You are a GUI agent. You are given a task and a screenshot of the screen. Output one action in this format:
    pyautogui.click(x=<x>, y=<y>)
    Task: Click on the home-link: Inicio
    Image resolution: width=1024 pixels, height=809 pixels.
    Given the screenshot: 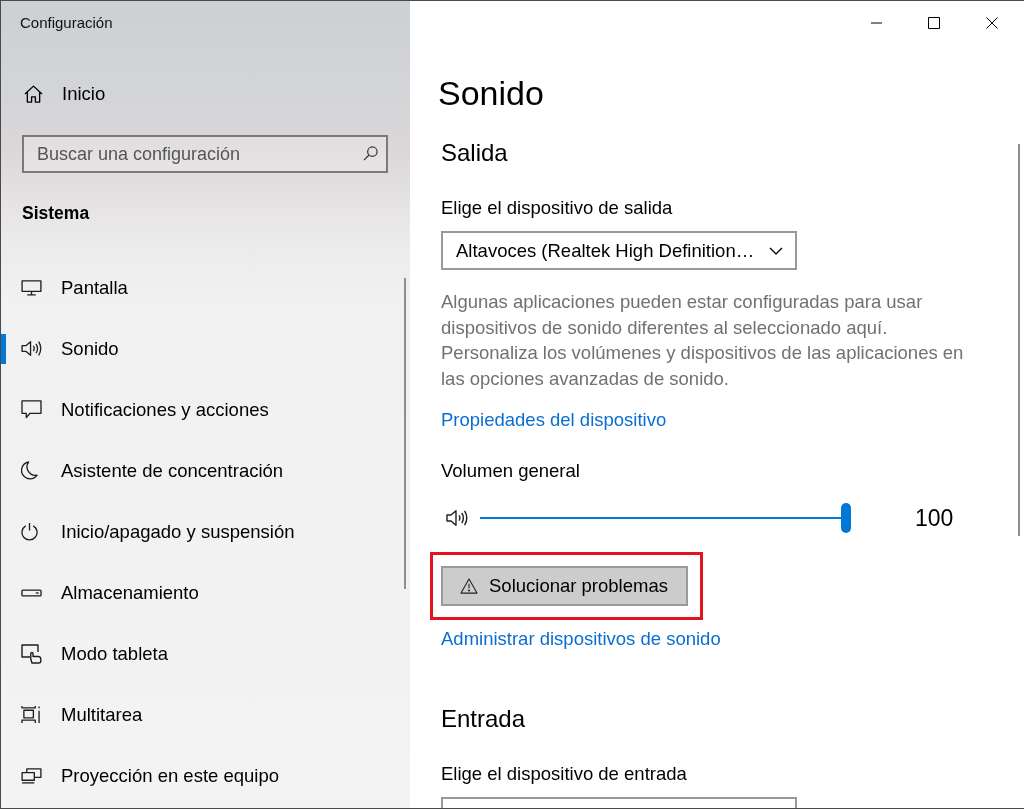 What is the action you would take?
    pyautogui.click(x=59, y=94)
    